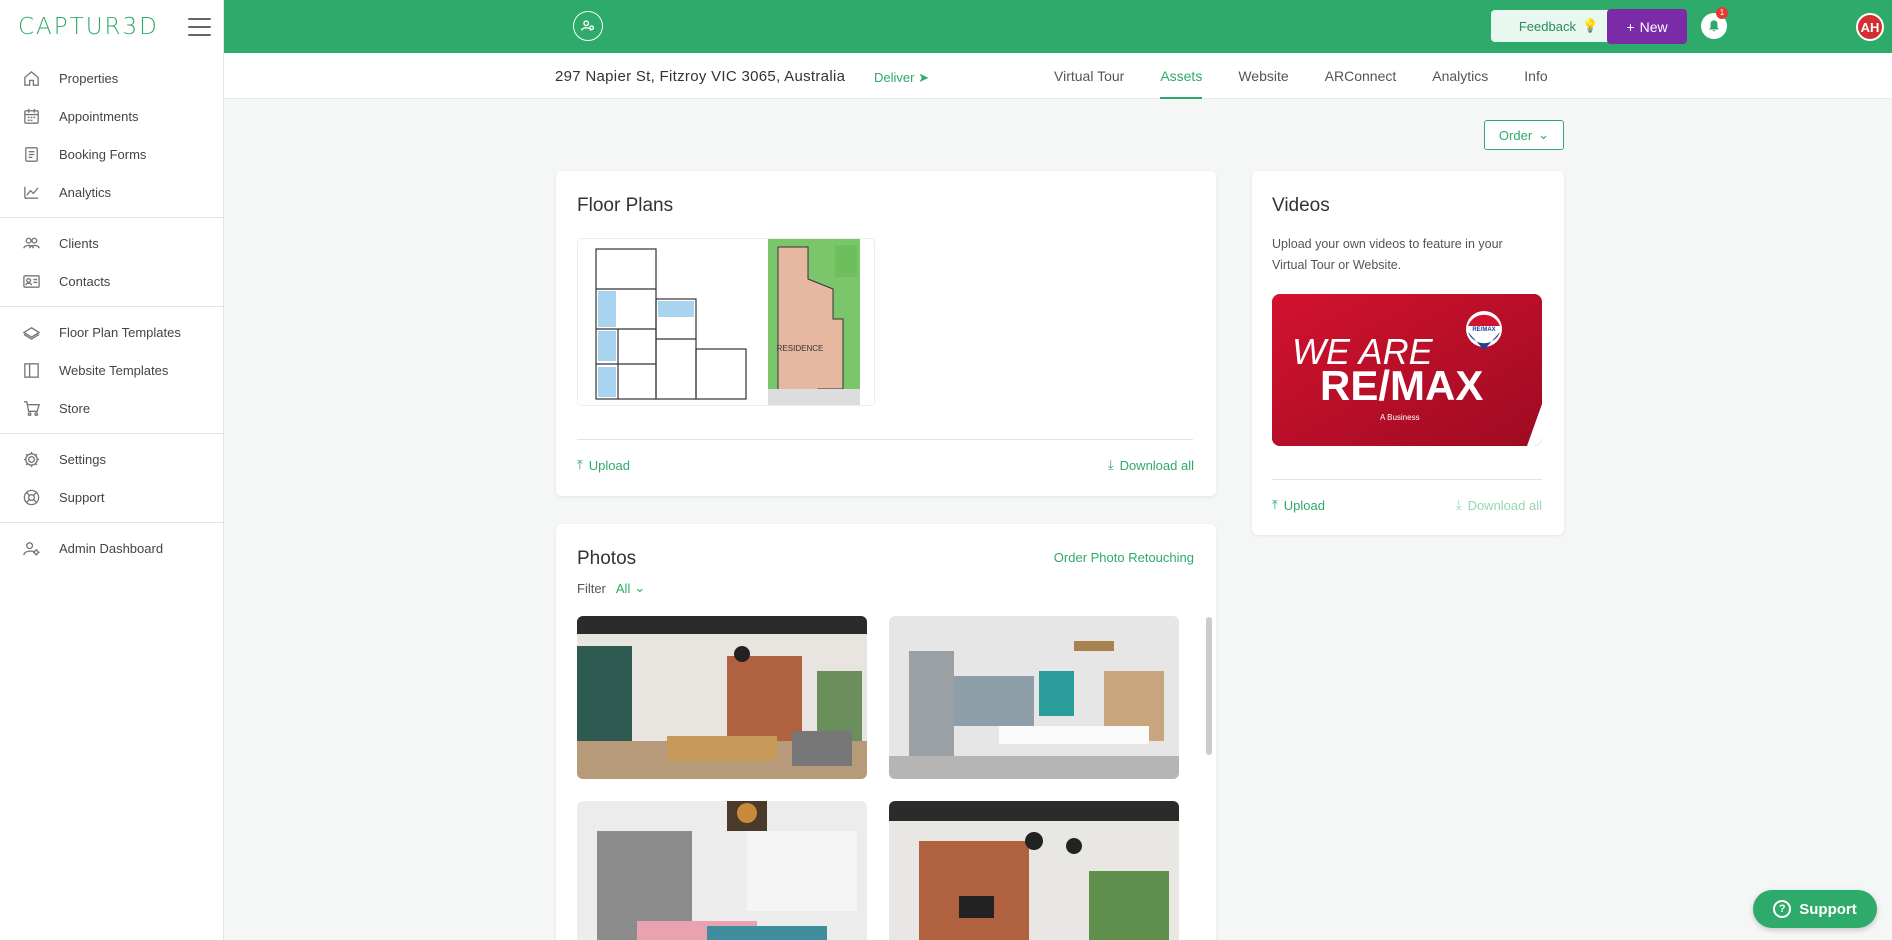 Image resolution: width=1892 pixels, height=940 pixels. Describe the element at coordinates (120, 332) in the screenshot. I see `sidebar-item-label: Floor Plan Templates` at that location.